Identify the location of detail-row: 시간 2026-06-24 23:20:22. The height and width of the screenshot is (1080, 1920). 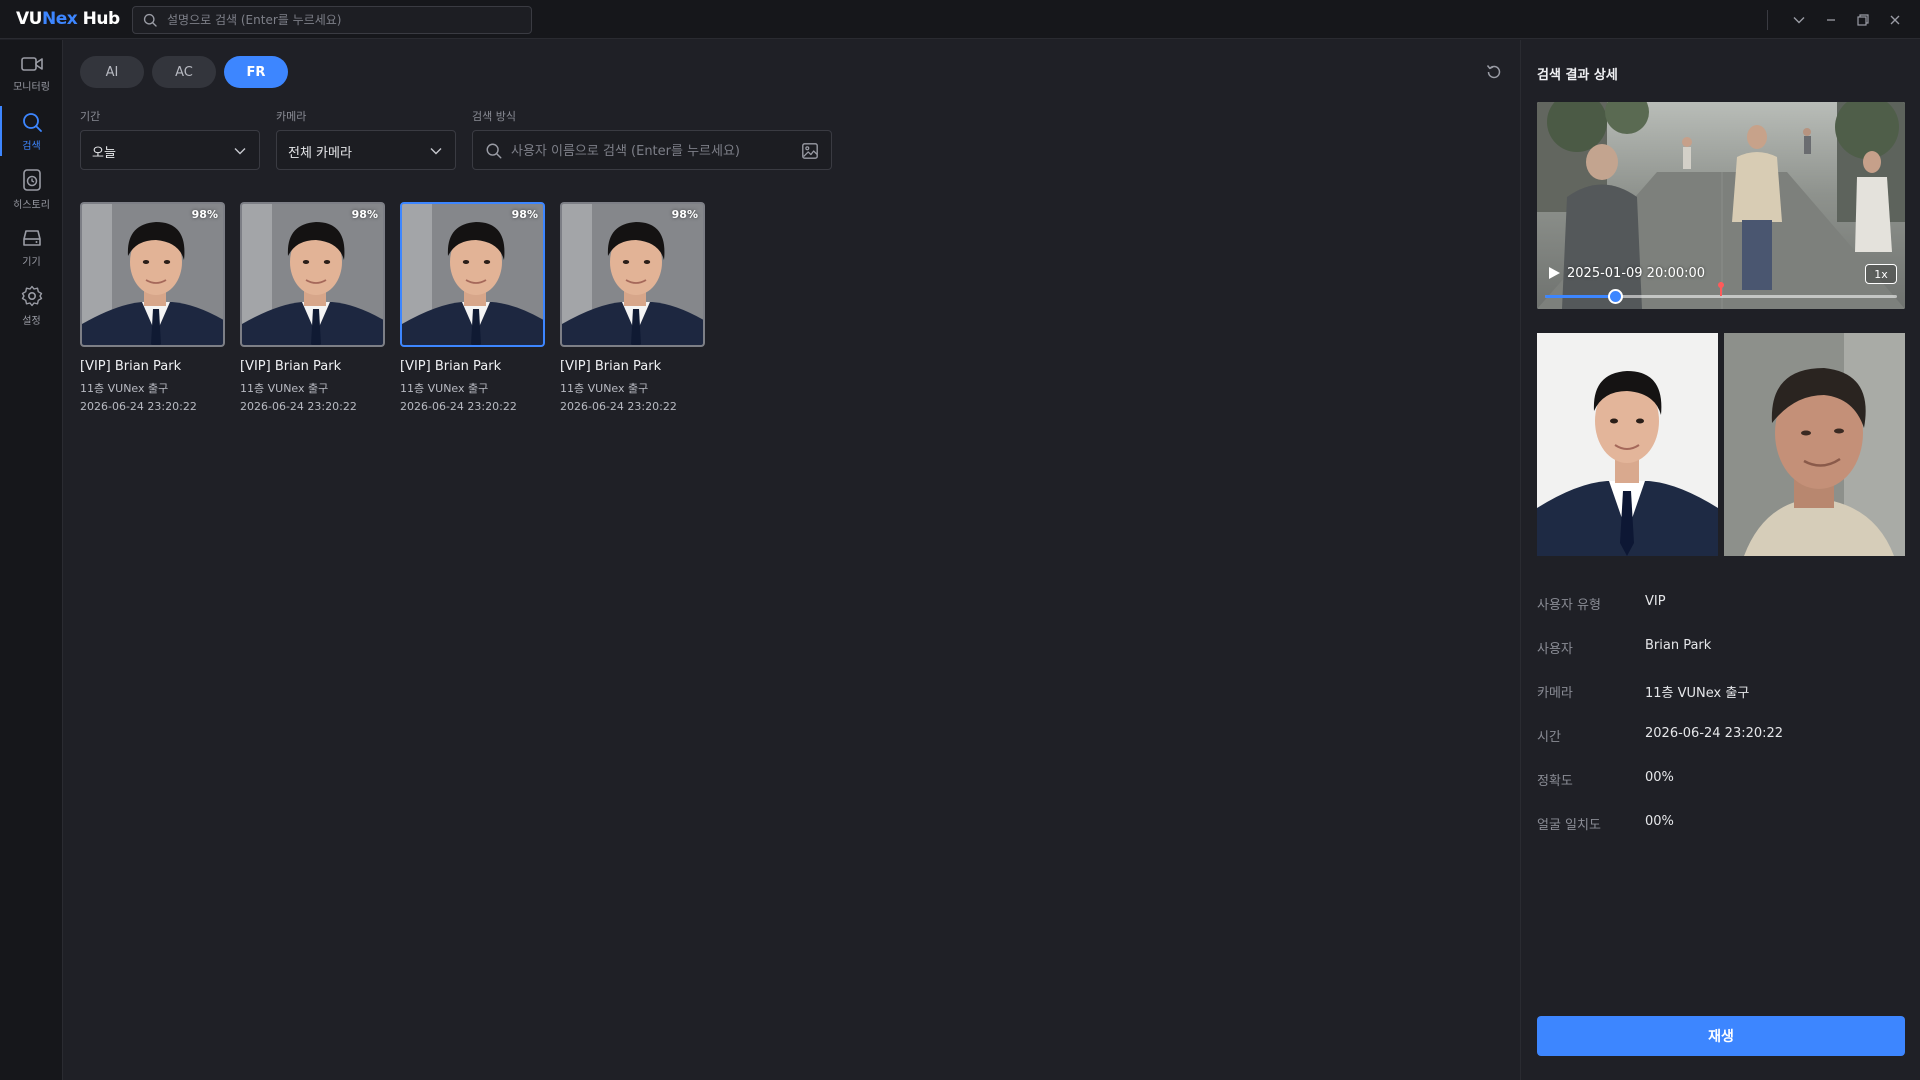
(1721, 736).